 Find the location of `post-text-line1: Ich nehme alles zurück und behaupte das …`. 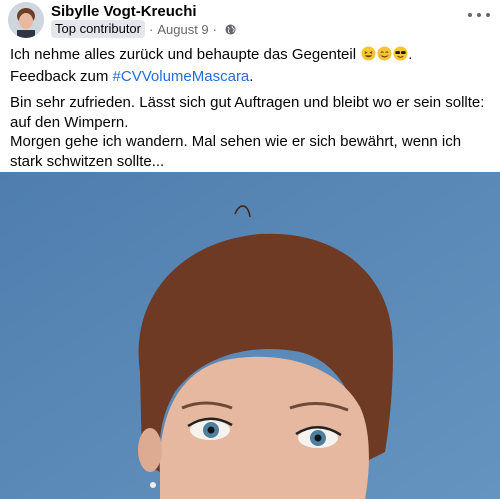

post-text-line1: Ich nehme alles zurück und behaupte das … is located at coordinates (252, 55).